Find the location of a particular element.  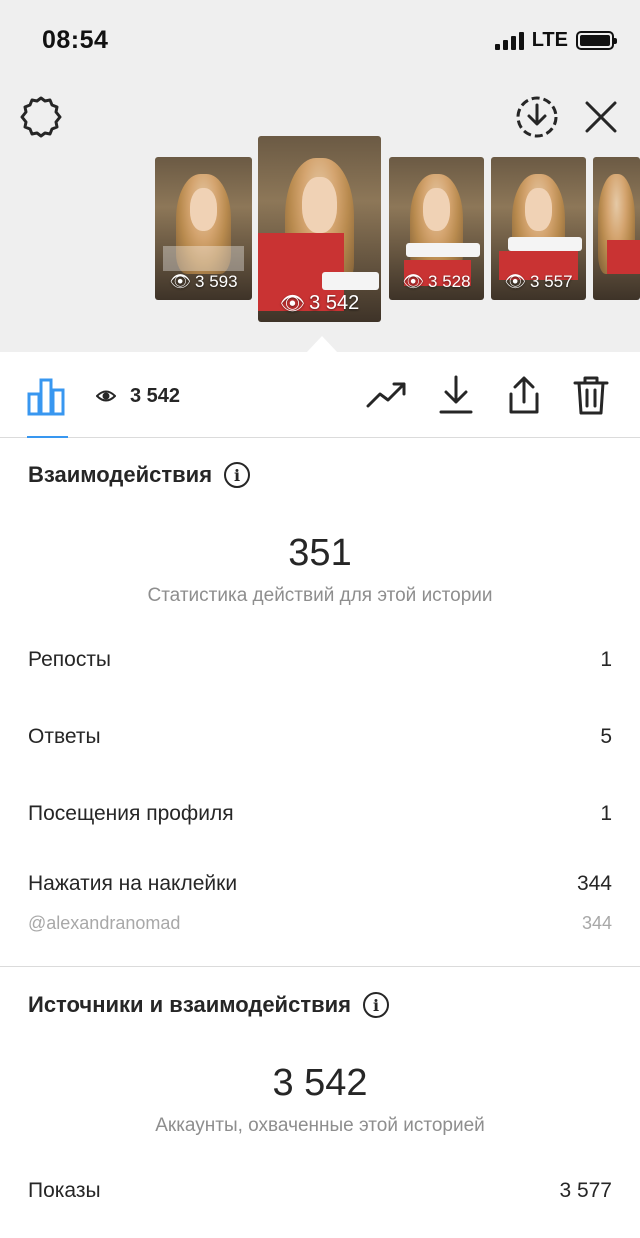

stat-label: Посещения профиля is located at coordinates (131, 813).